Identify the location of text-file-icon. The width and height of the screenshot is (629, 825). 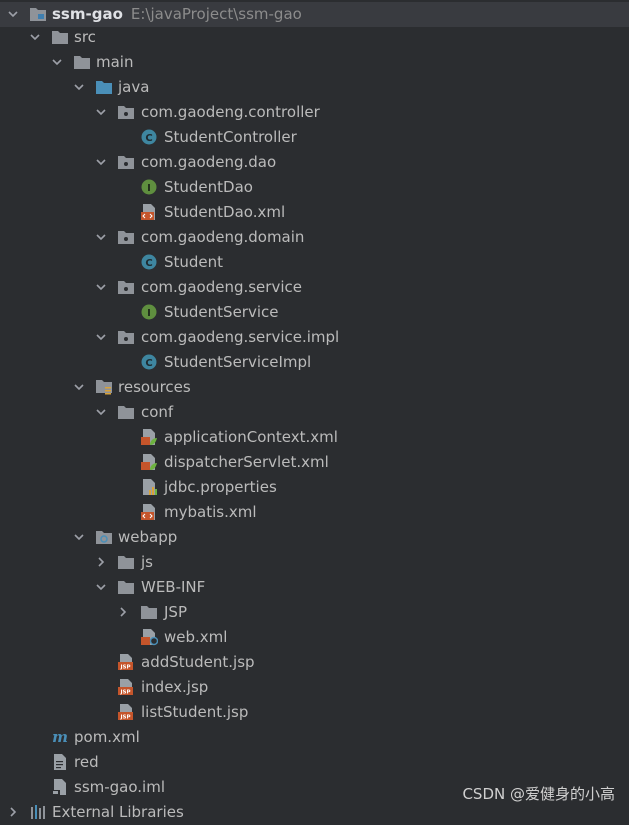
(60, 762).